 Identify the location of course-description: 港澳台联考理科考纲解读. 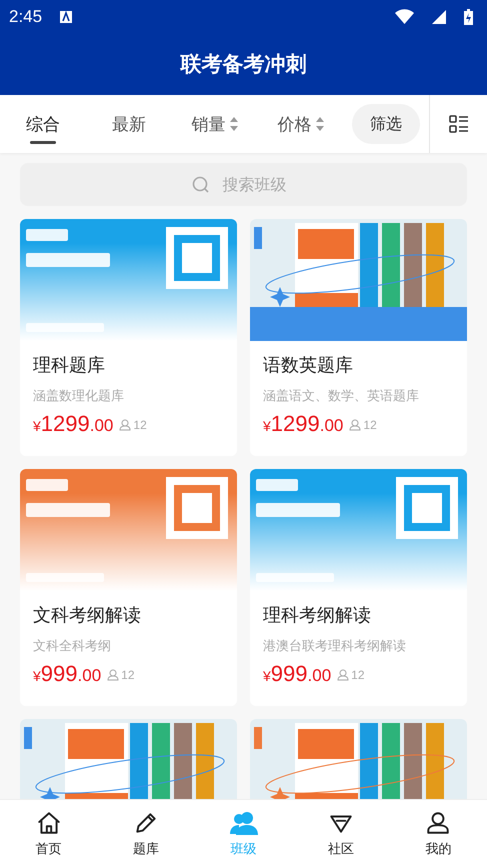
(335, 646).